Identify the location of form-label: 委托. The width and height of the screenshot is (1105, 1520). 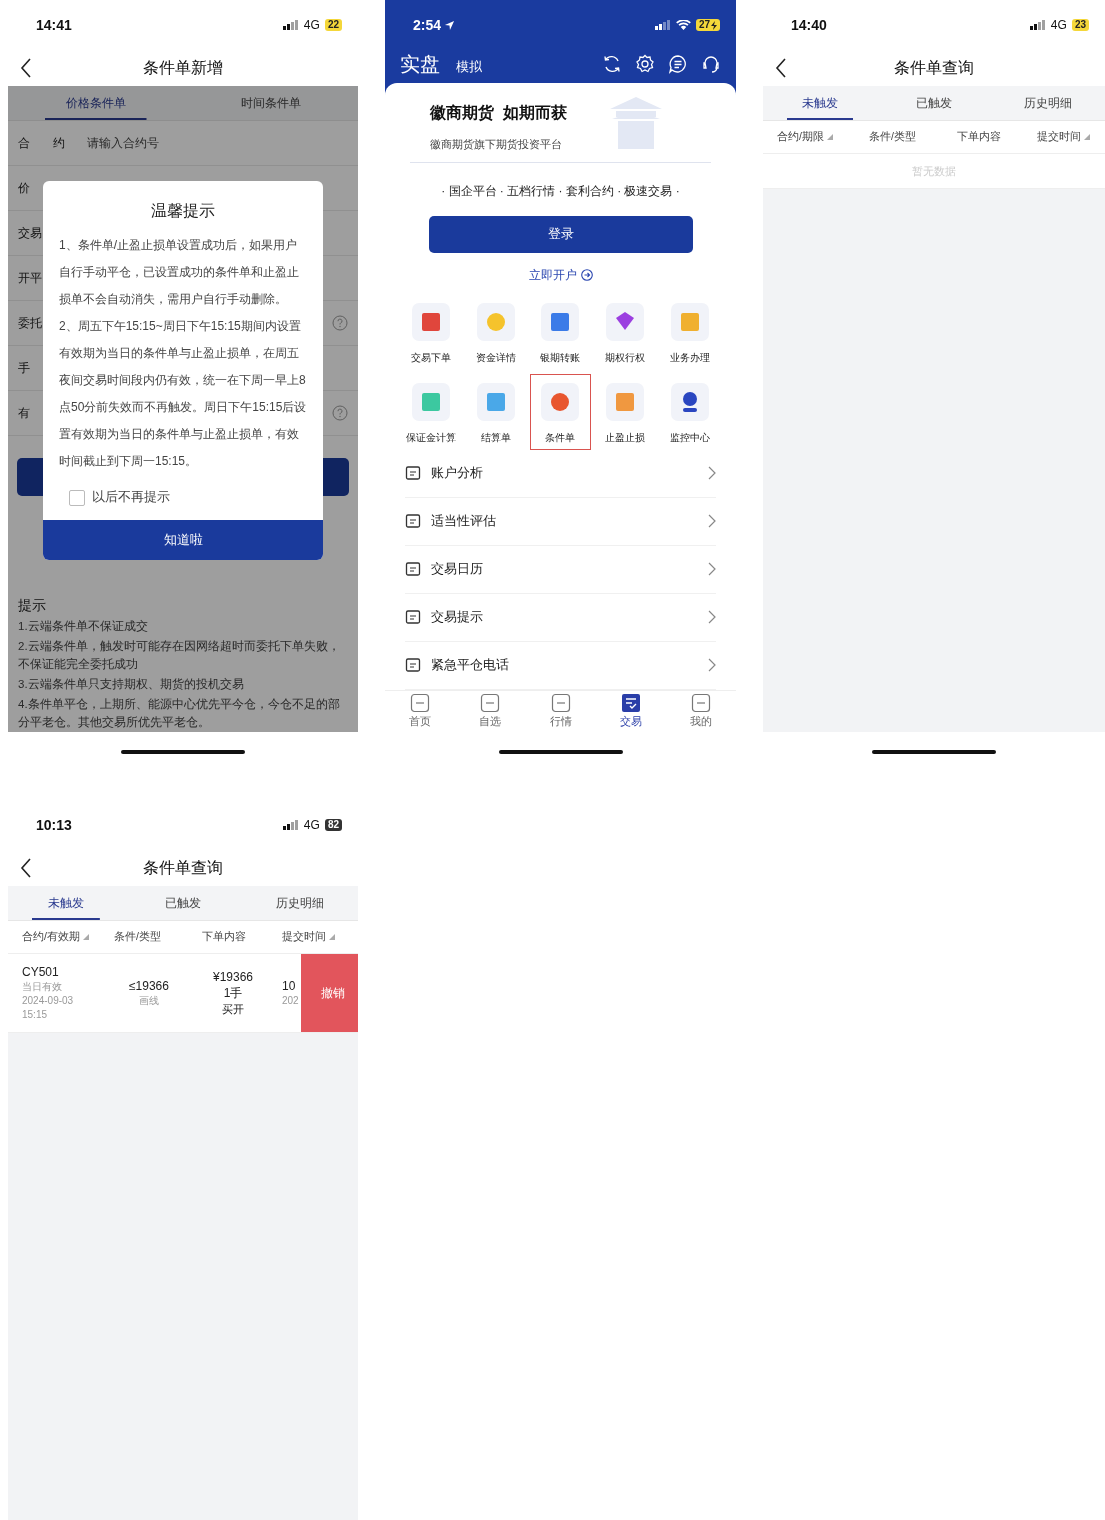
(30, 323).